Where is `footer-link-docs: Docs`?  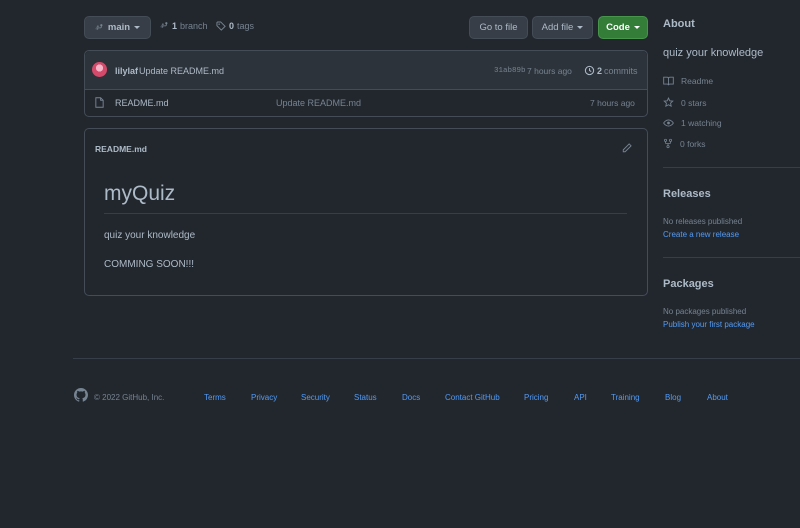
footer-link-docs: Docs is located at coordinates (411, 397).